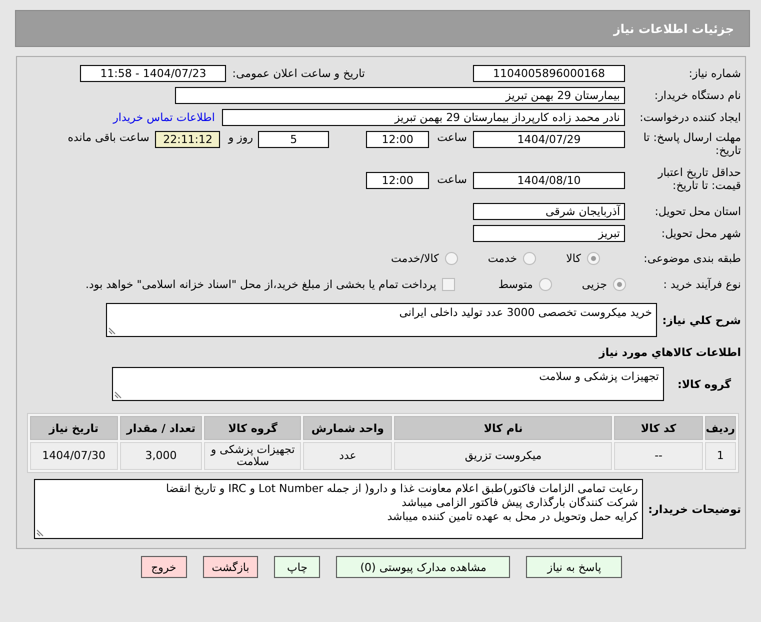  I want to click on table-cell: --, so click(658, 456).